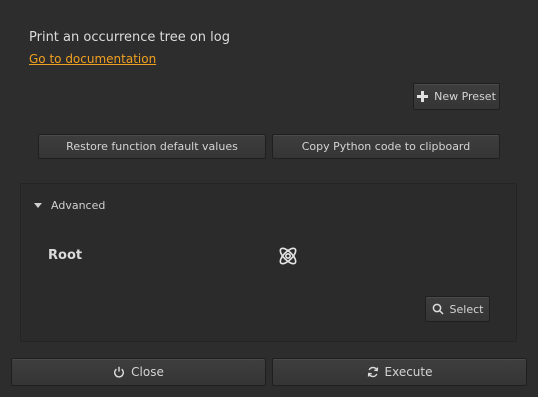 The width and height of the screenshot is (538, 397). What do you see at coordinates (38, 205) in the screenshot?
I see `triangle-down-icon` at bounding box center [38, 205].